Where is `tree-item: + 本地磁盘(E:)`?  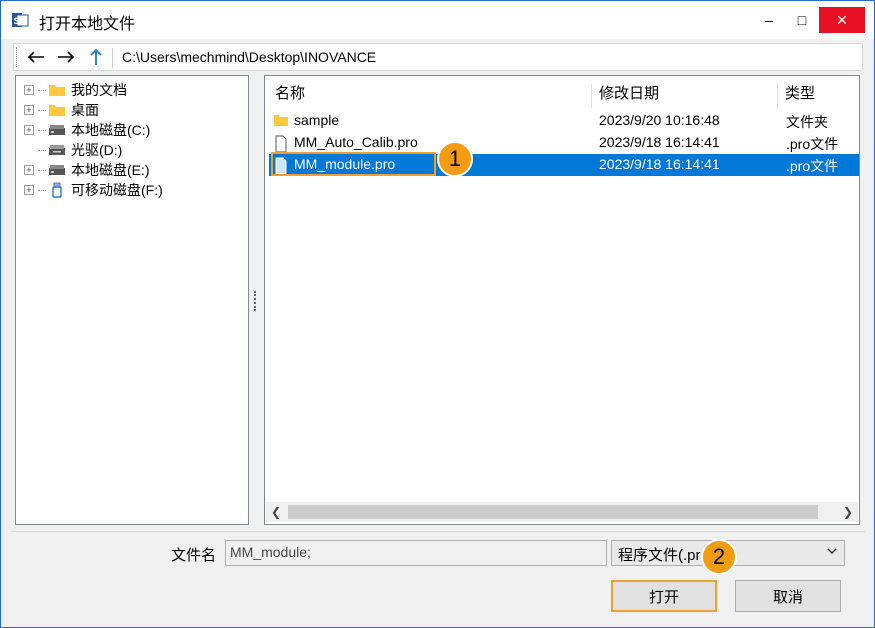 tree-item: + 本地磁盘(E:) is located at coordinates (87, 170).